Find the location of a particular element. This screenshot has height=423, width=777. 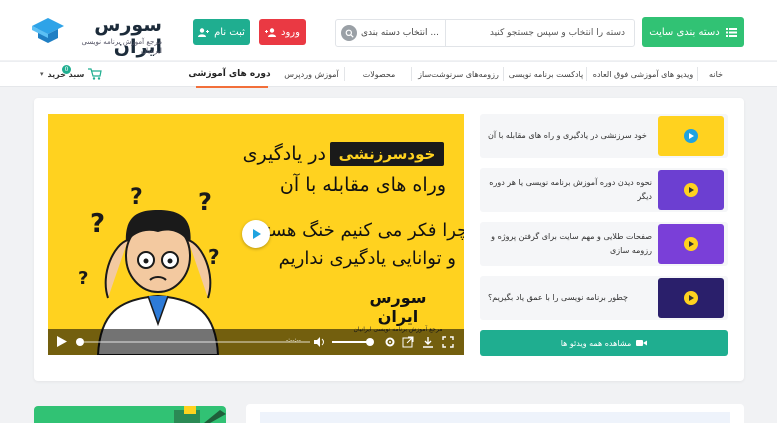

video-title-line2: وراه های مقابله با آن is located at coordinates (362, 185).